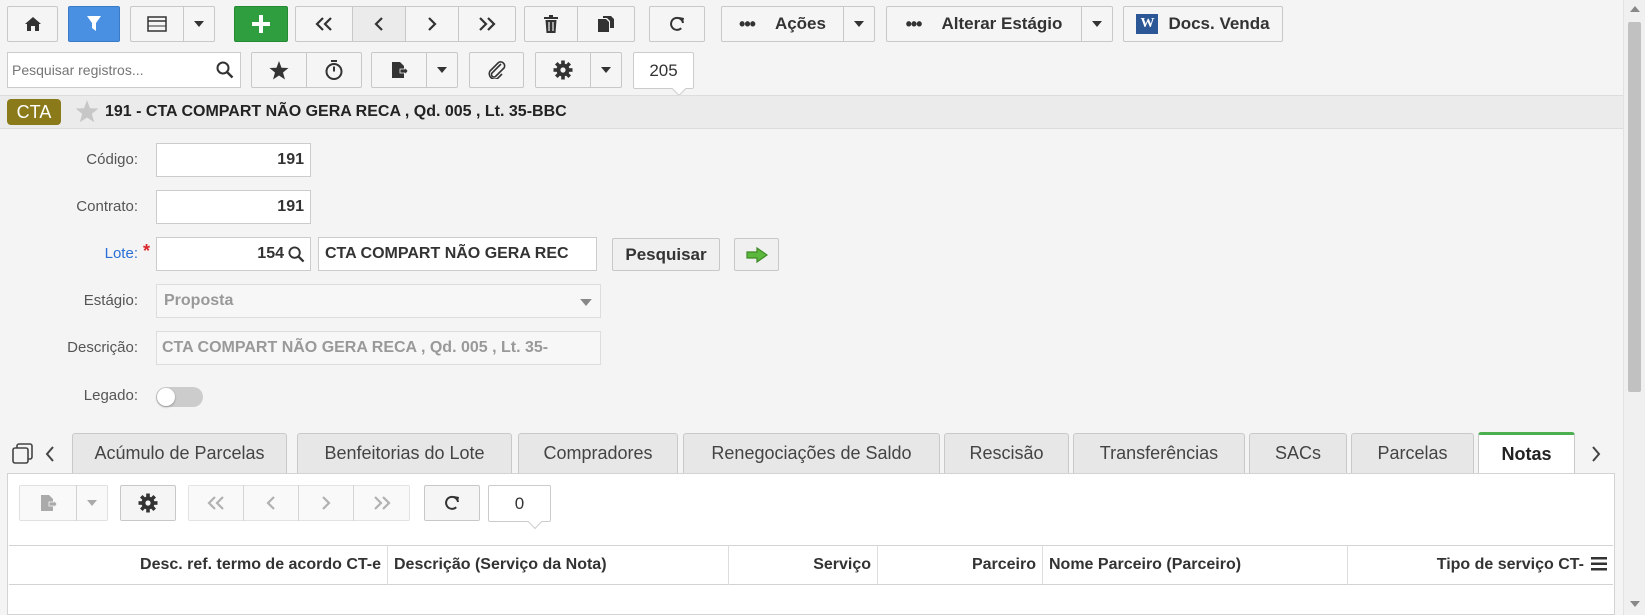 Image resolution: width=1645 pixels, height=615 pixels. What do you see at coordinates (747, 23) in the screenshot?
I see `dots-icon: •••` at bounding box center [747, 23].